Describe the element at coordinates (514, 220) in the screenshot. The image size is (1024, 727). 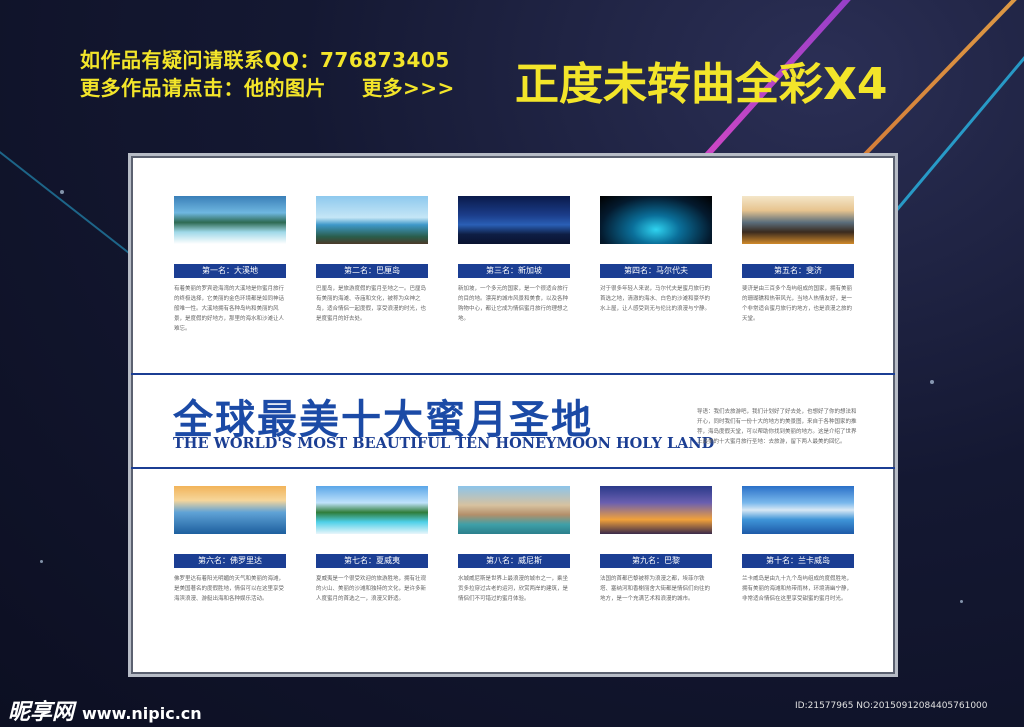
I see `skyline-photo` at that location.